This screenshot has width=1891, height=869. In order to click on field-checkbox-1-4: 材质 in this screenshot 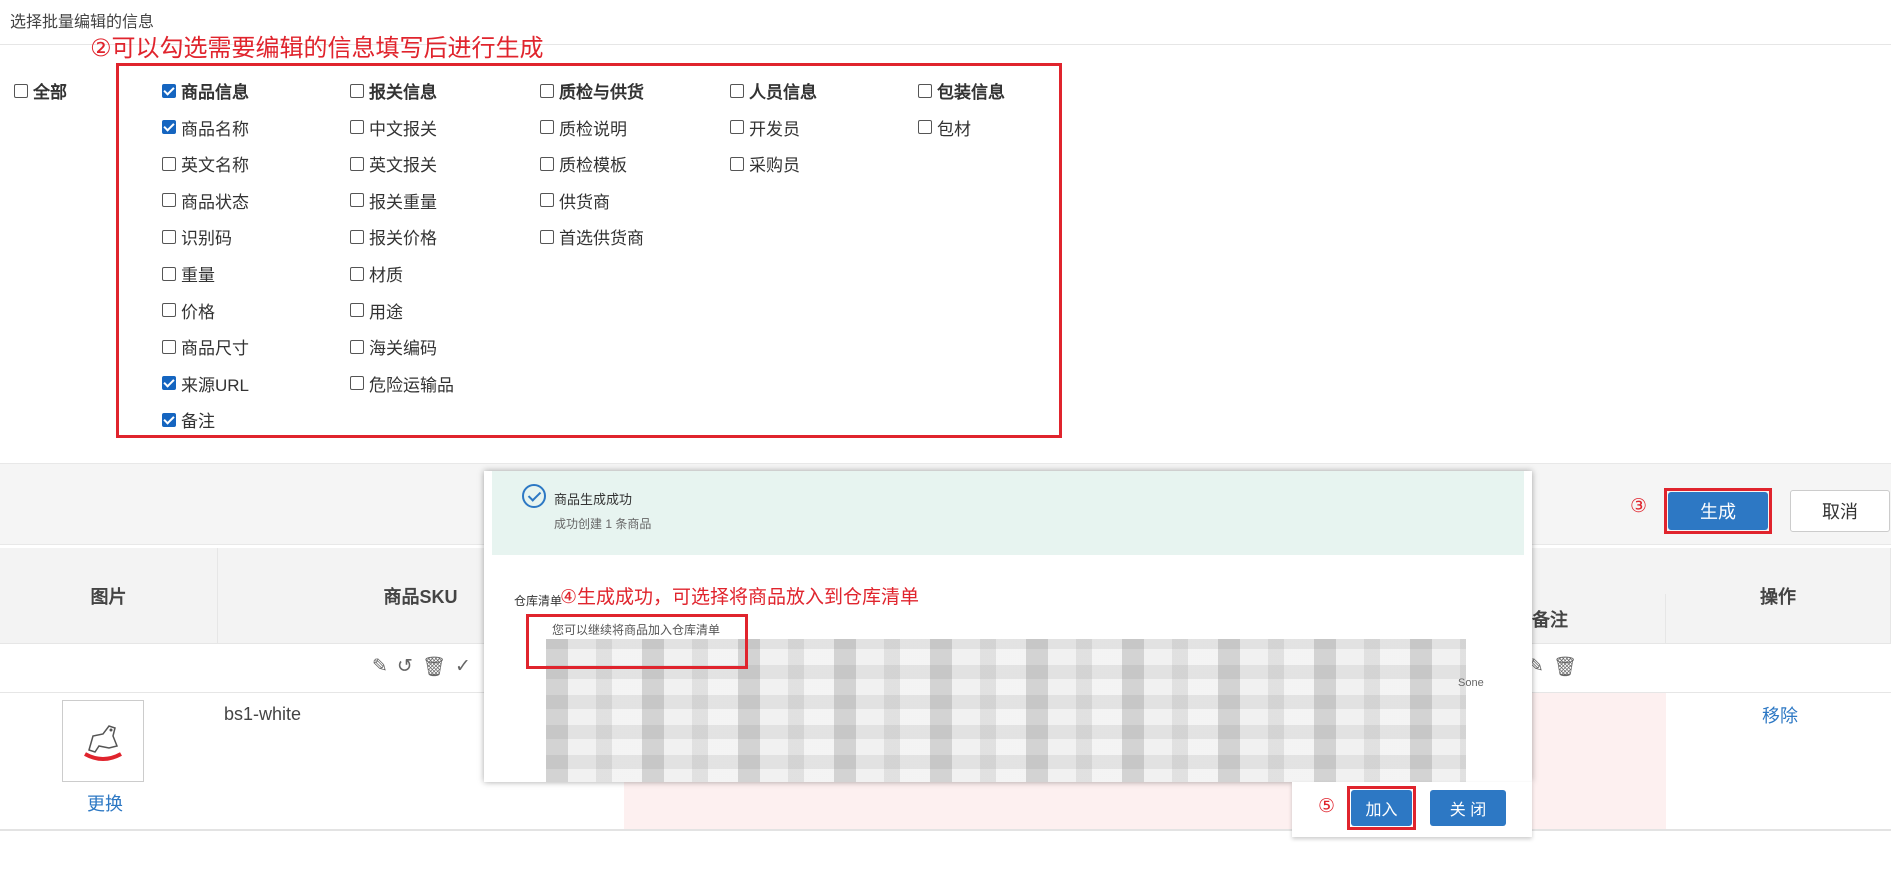, I will do `click(376, 273)`.